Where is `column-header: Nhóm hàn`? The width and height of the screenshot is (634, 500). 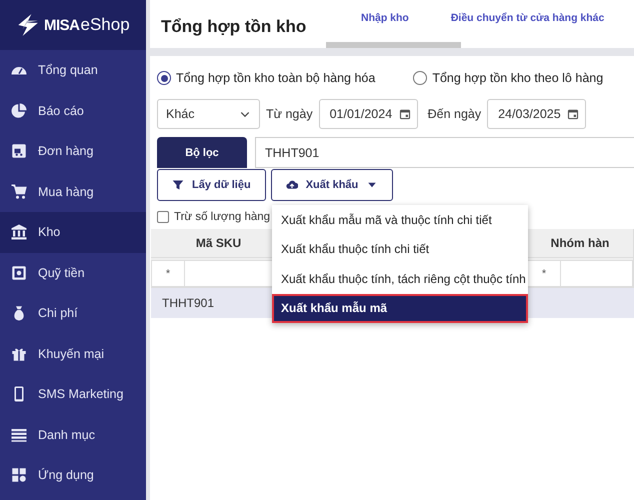 column-header: Nhóm hàn is located at coordinates (580, 243).